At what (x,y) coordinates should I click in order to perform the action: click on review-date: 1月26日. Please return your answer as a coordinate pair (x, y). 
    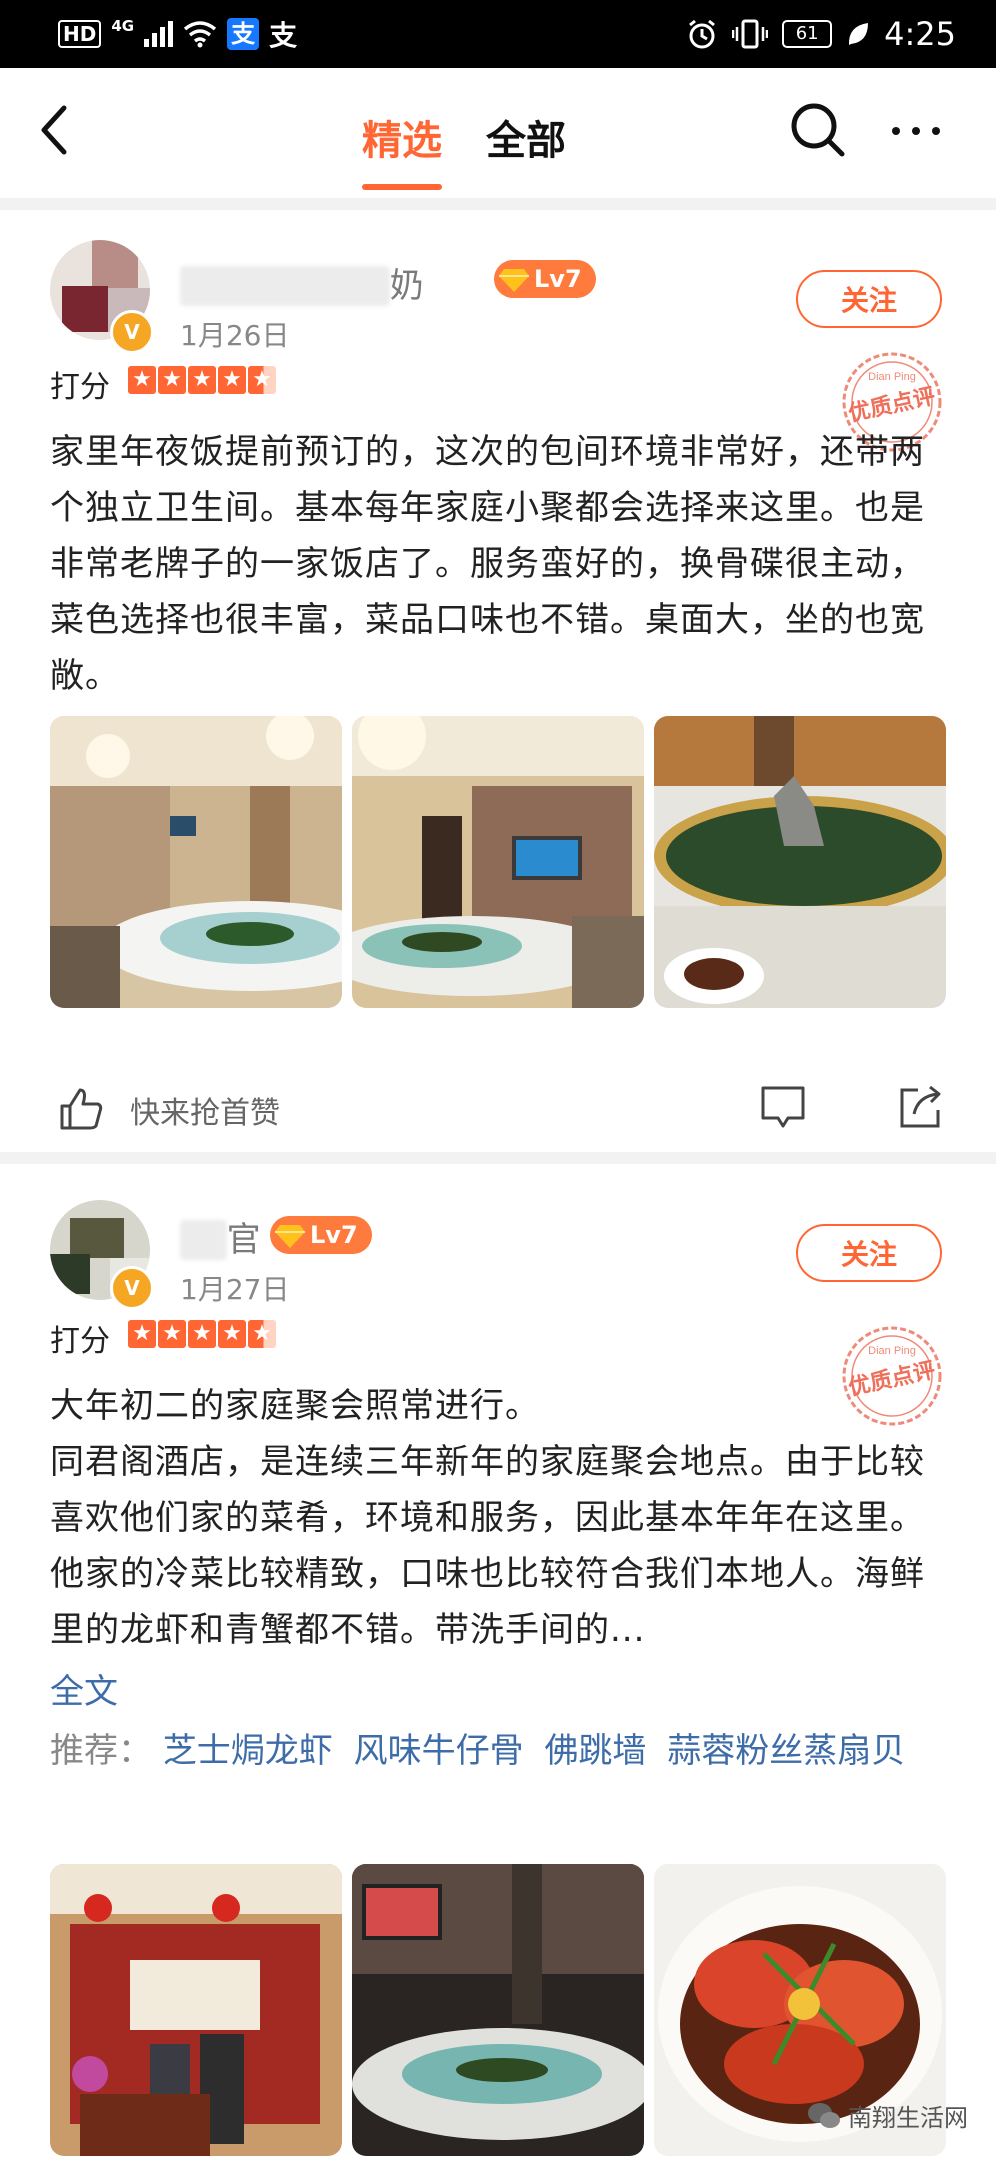
    Looking at the image, I should click on (235, 335).